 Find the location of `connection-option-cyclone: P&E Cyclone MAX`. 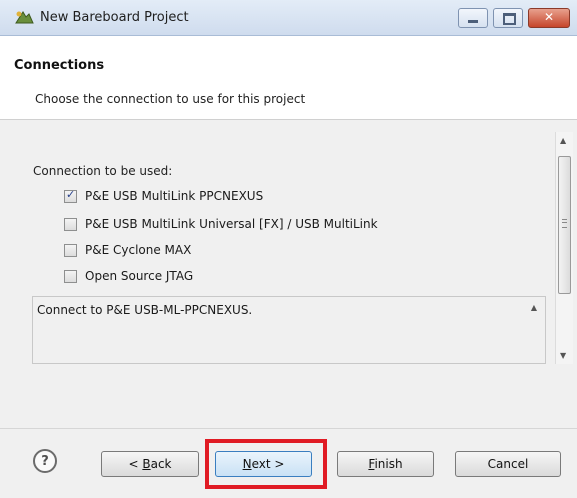

connection-option-cyclone: P&E Cyclone MAX is located at coordinates (127, 250).